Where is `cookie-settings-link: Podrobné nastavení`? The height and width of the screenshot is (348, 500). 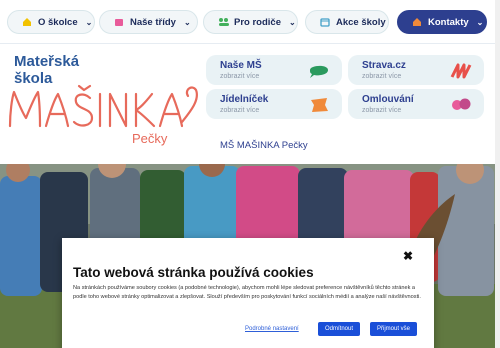 cookie-settings-link: Podrobné nastavení is located at coordinates (272, 329).